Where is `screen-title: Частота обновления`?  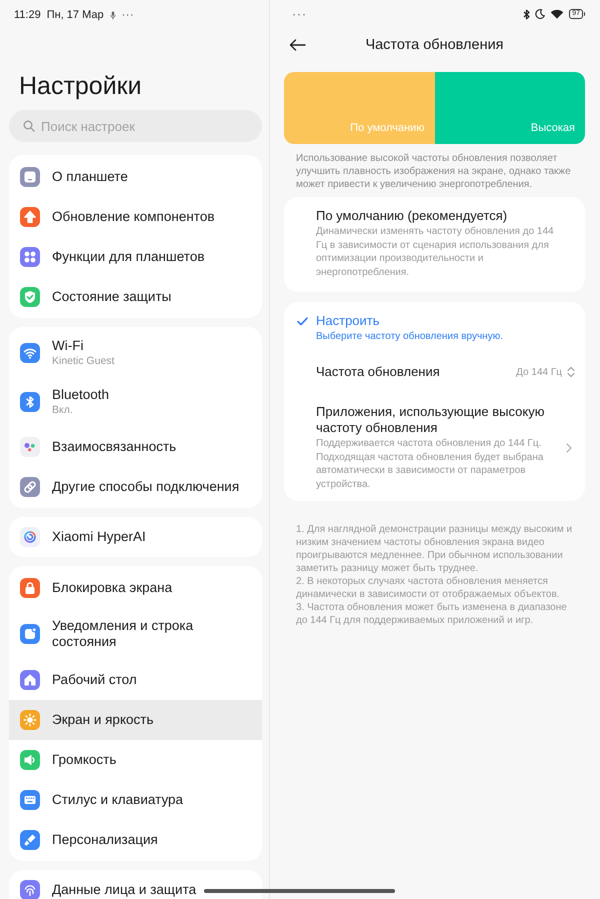 screen-title: Частота обновления is located at coordinates (434, 45).